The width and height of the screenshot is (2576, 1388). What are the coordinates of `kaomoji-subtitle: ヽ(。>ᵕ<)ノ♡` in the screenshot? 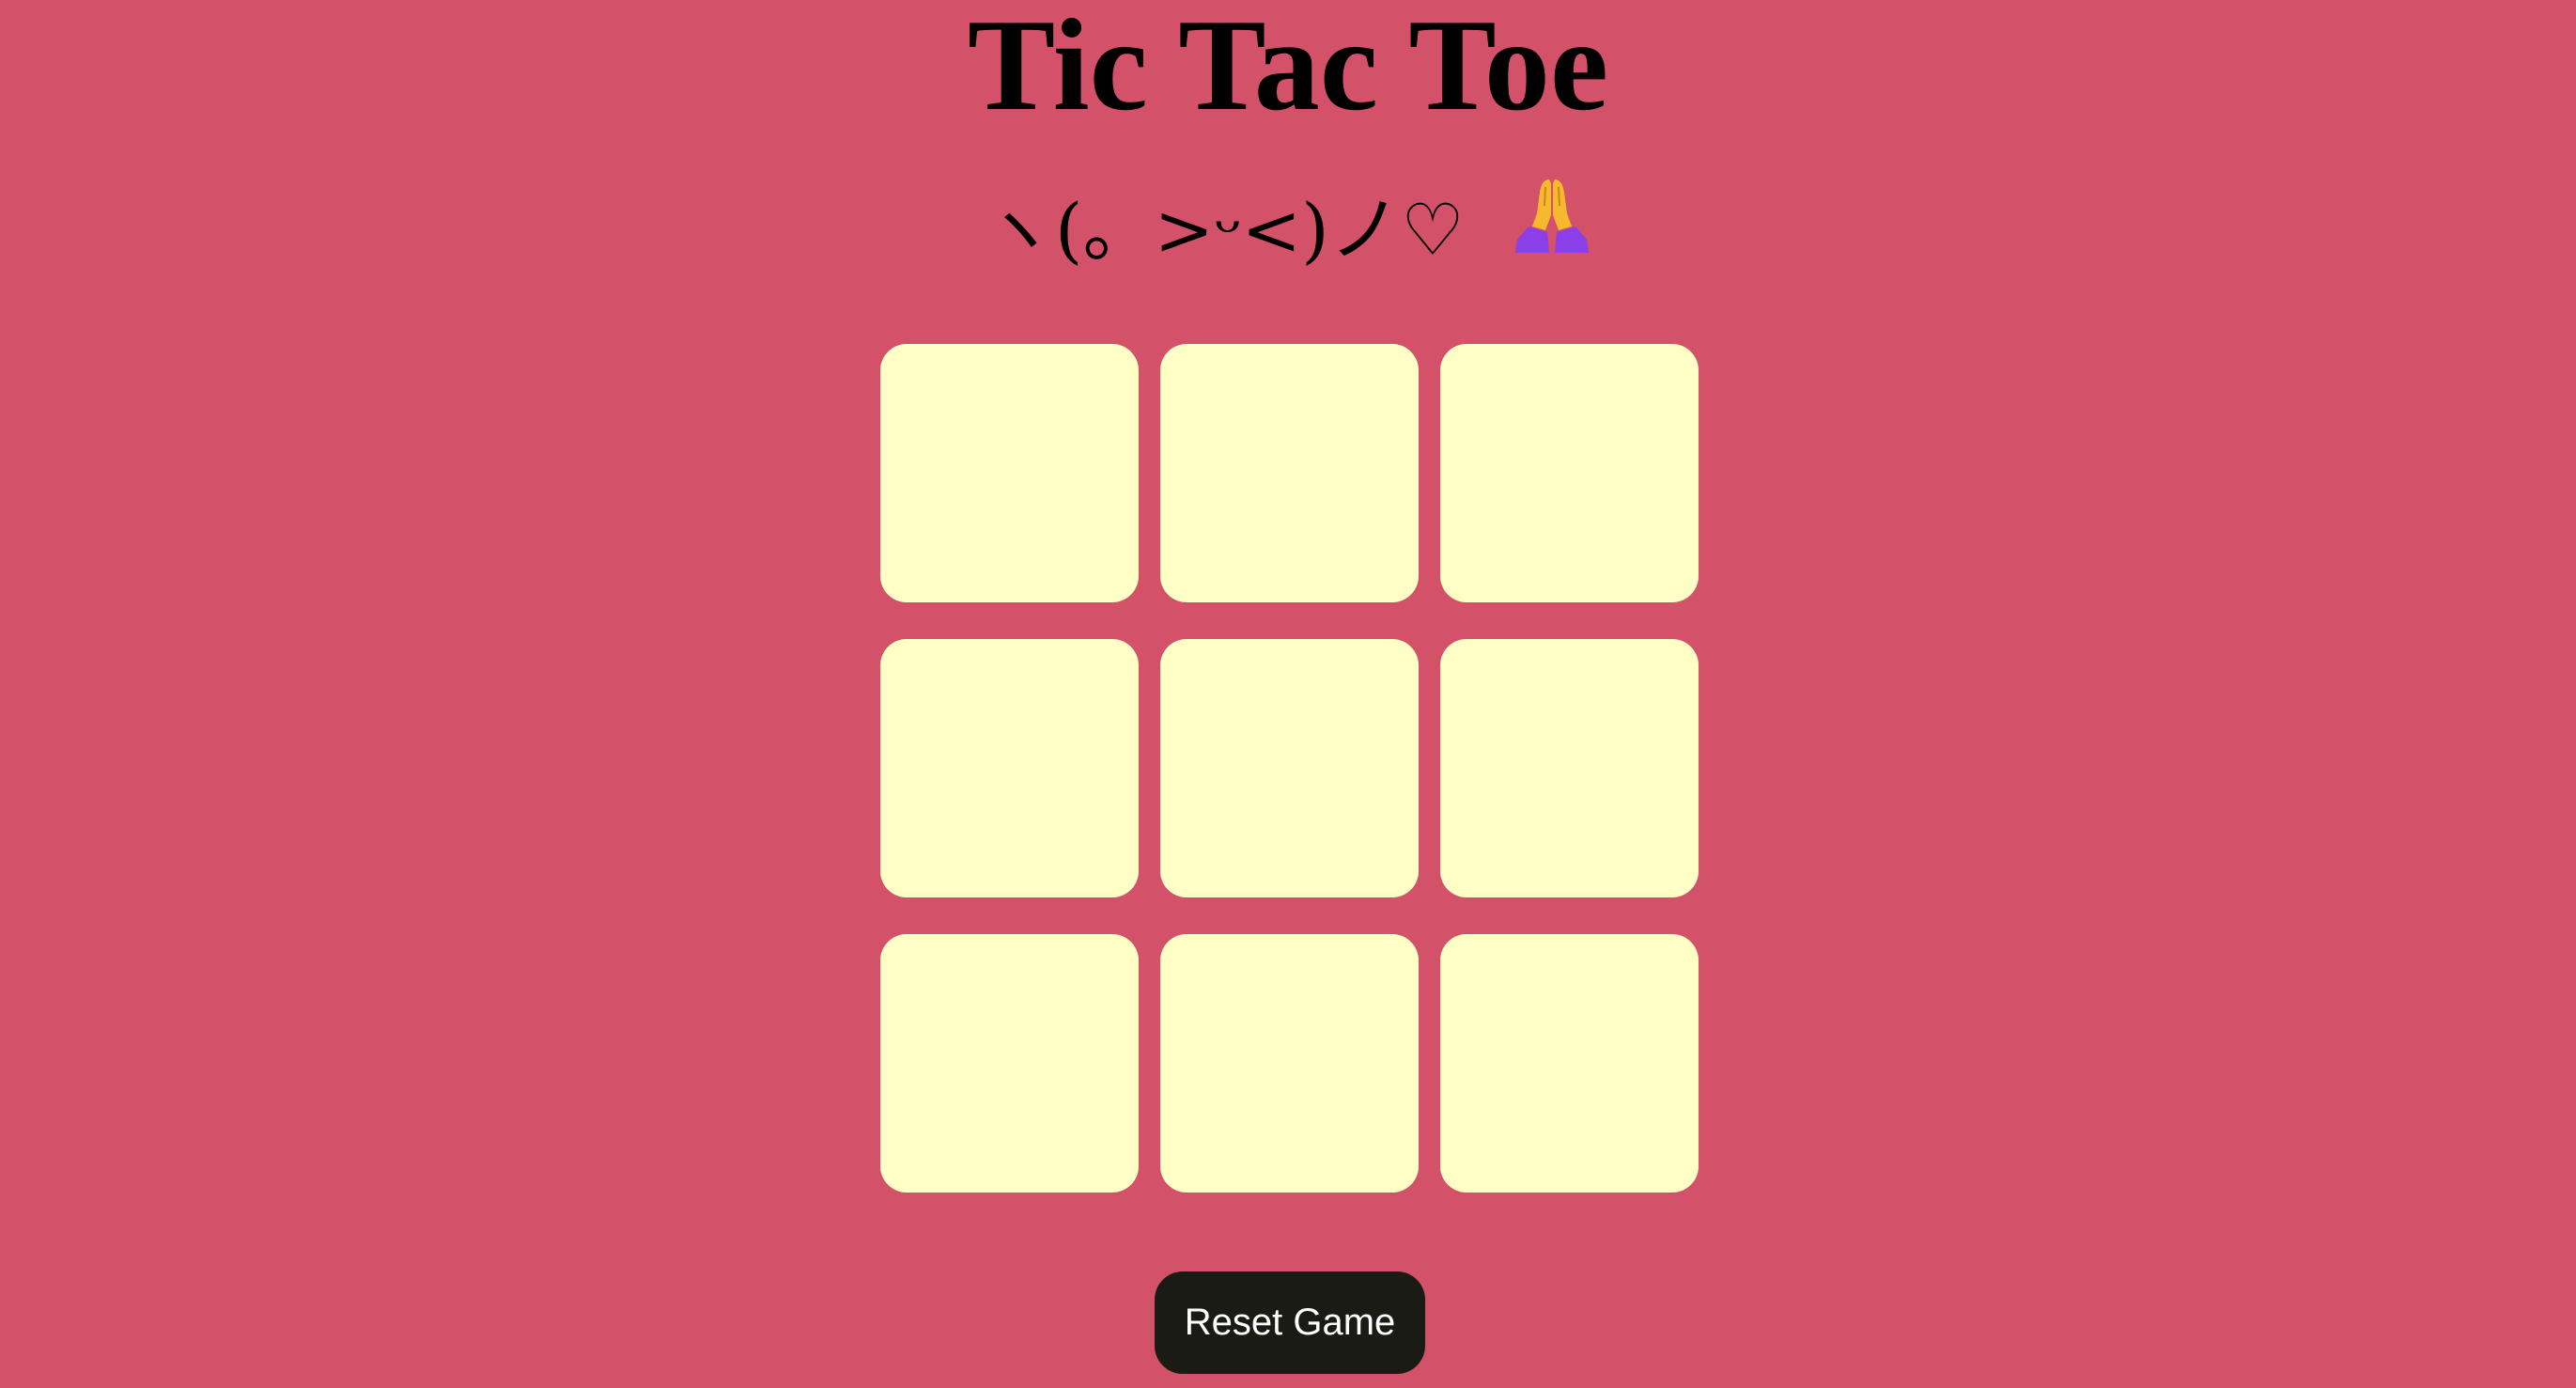 It's located at (1288, 233).